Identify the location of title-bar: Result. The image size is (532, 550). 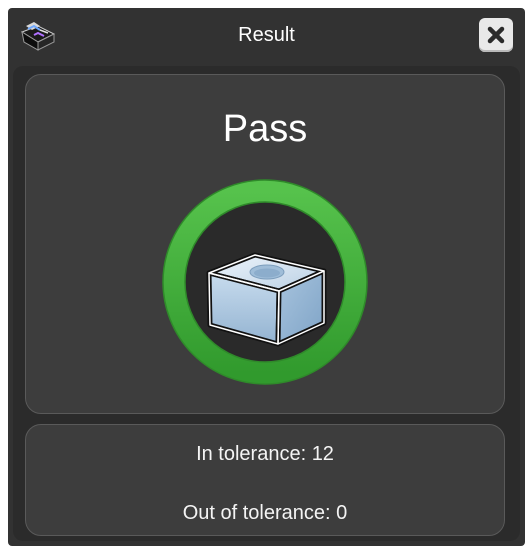
(266, 36).